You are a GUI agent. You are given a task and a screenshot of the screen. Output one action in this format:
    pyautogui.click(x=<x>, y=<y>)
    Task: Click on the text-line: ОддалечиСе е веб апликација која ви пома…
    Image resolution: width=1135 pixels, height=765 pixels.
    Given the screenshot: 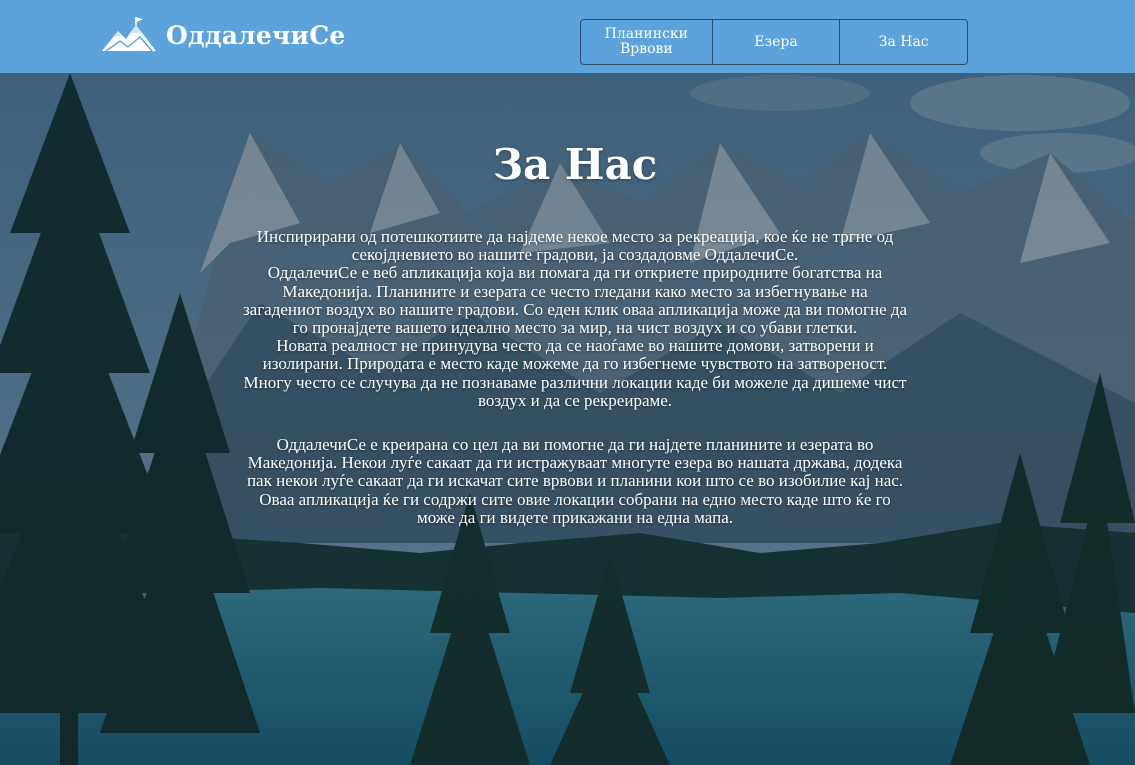 What is the action you would take?
    pyautogui.click(x=575, y=273)
    